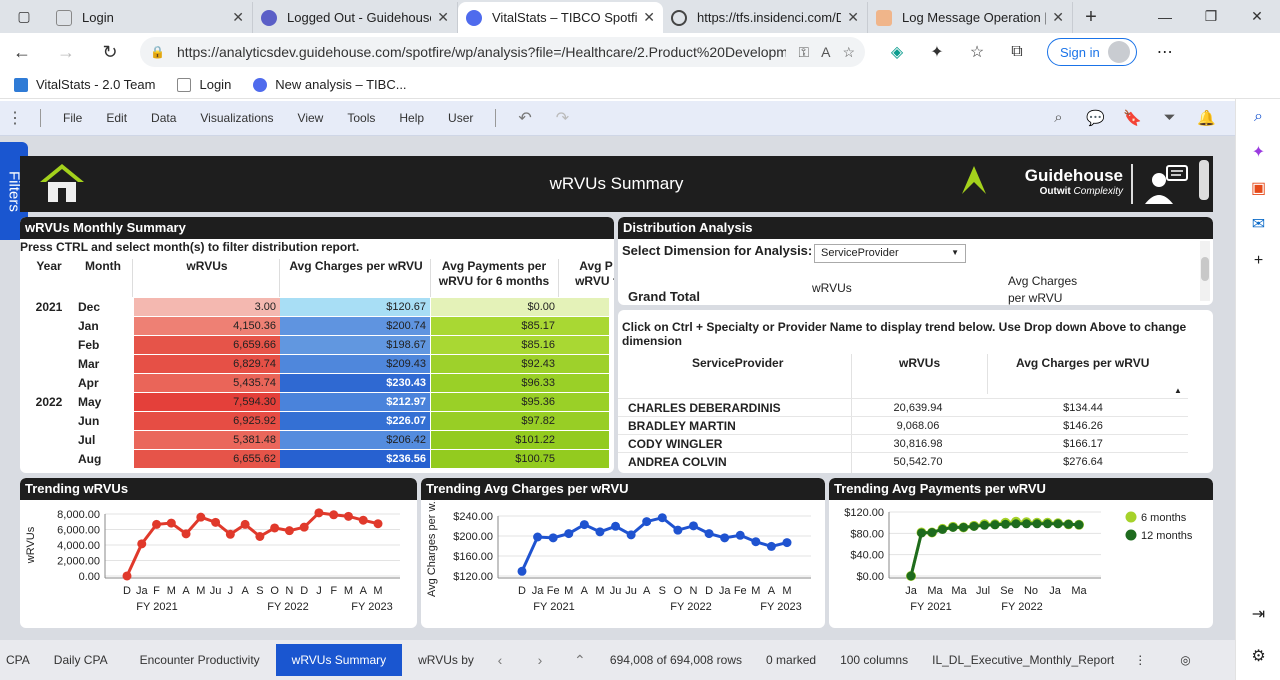 This screenshot has height=680, width=1280. What do you see at coordinates (66, 52) in the screenshot?
I see `forward-icon: →` at bounding box center [66, 52].